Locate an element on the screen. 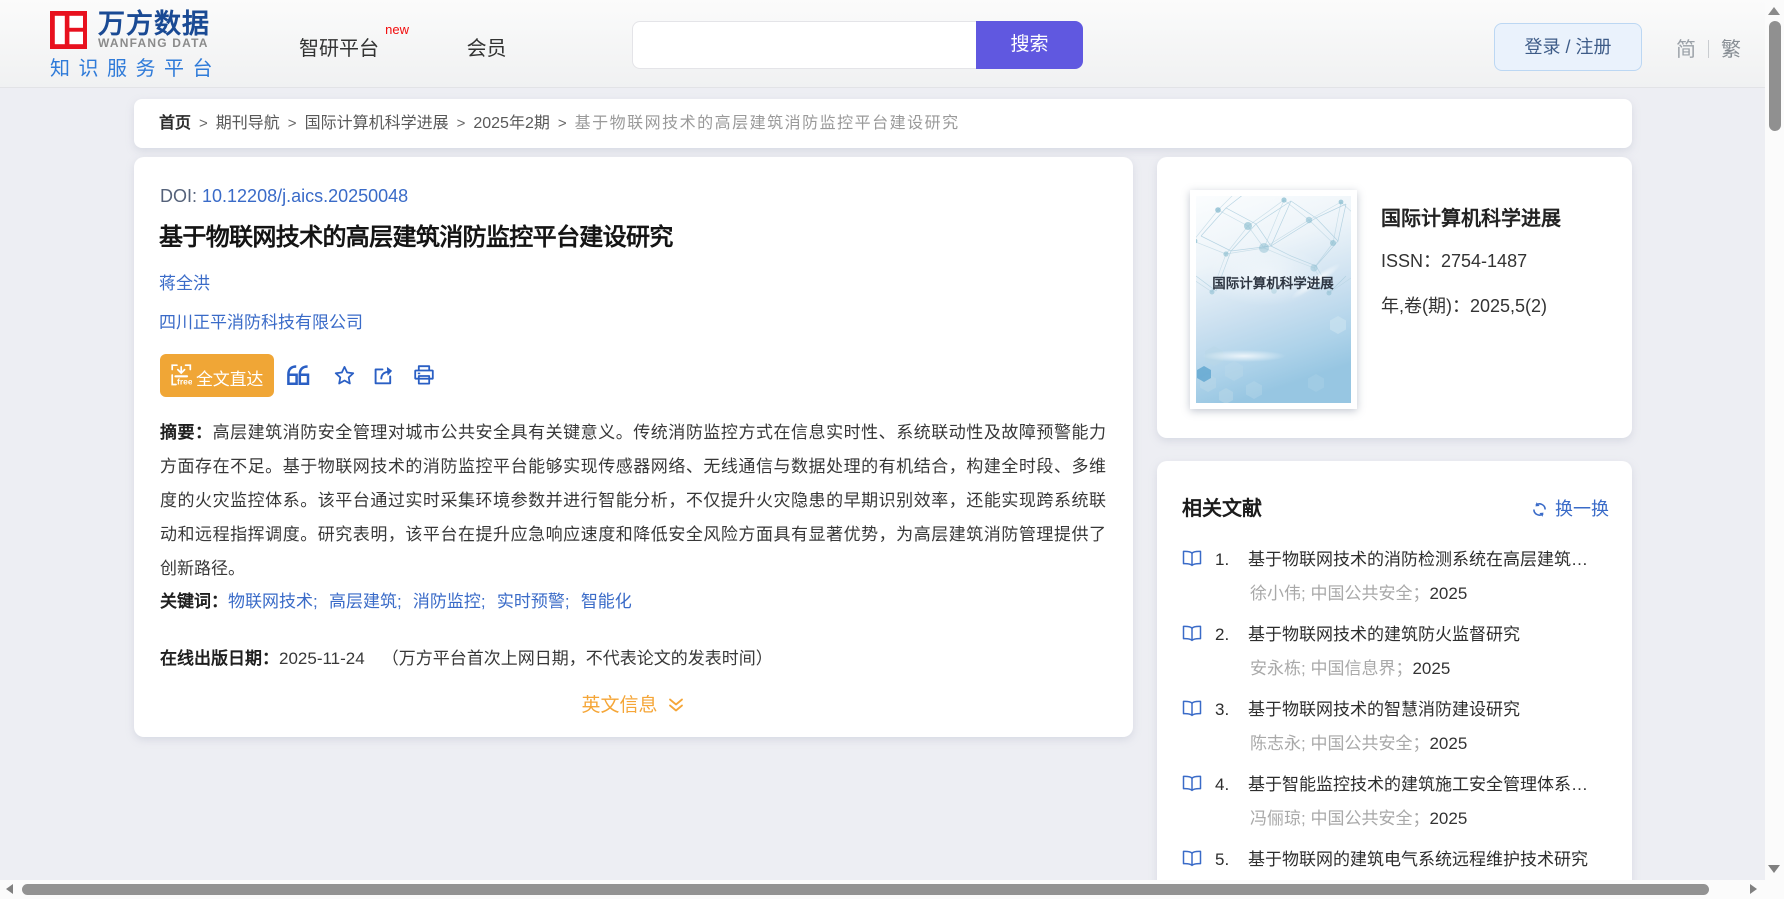 This screenshot has width=1784, height=899. svg-text: free is located at coordinates (184, 382).